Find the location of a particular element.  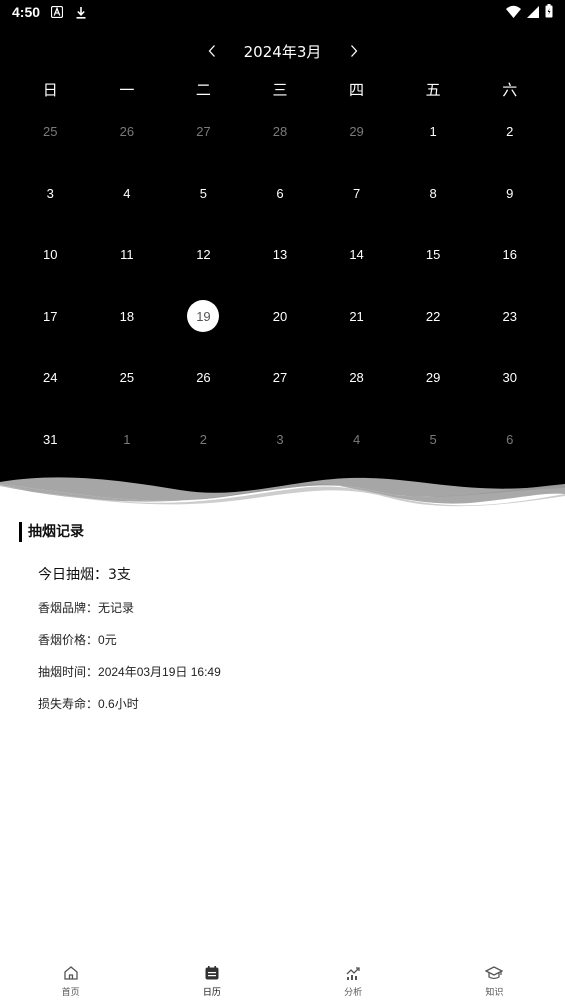

day-cell-selected: 19 is located at coordinates (203, 317).